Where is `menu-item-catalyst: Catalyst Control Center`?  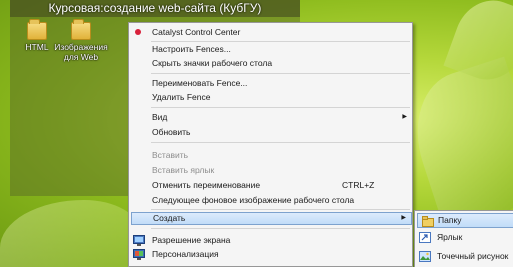
menu-item-catalyst: Catalyst Control Center is located at coordinates (270, 32).